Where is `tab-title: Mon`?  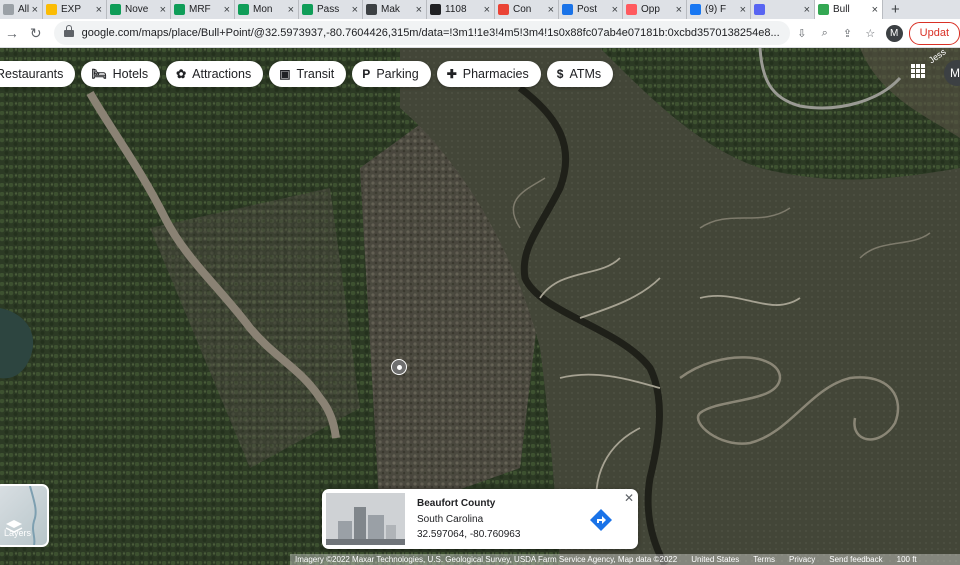 tab-title: Mon is located at coordinates (263, 9).